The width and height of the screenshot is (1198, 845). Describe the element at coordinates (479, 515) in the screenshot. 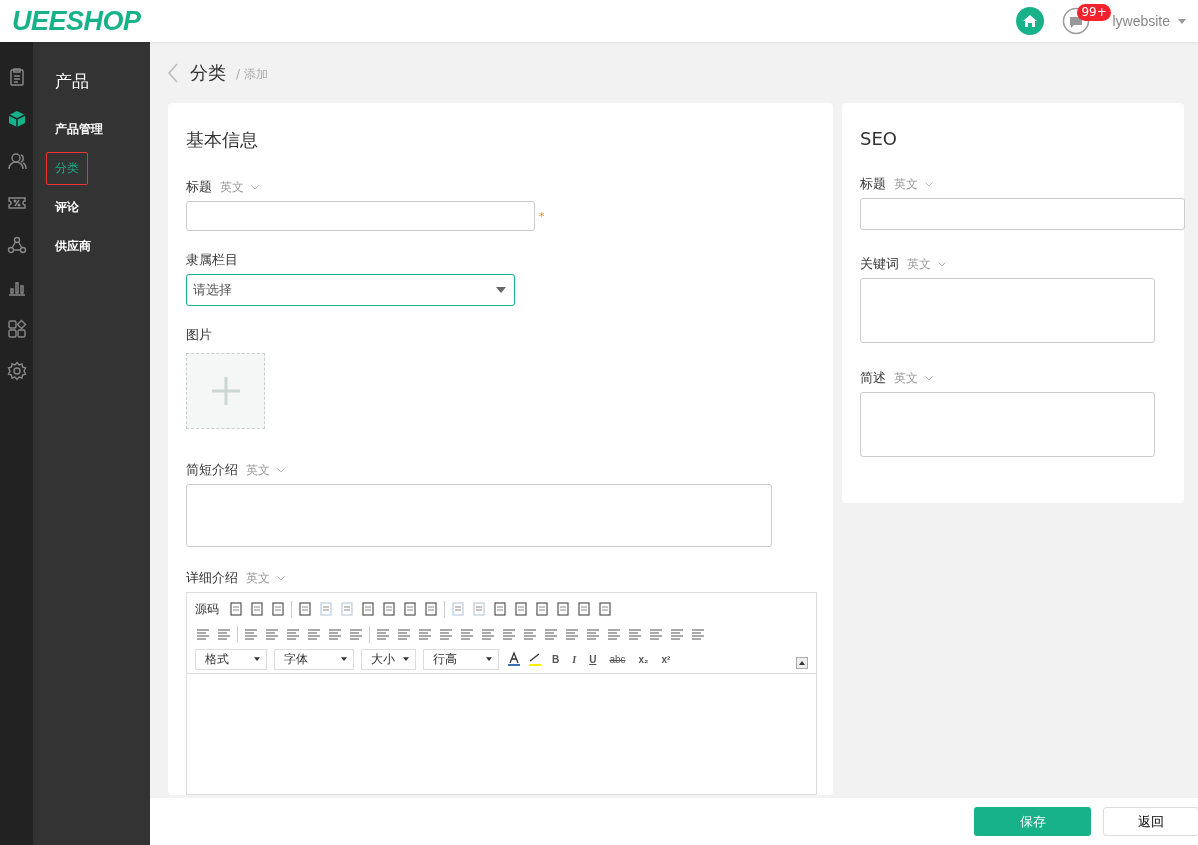

I see `brief-textarea` at that location.